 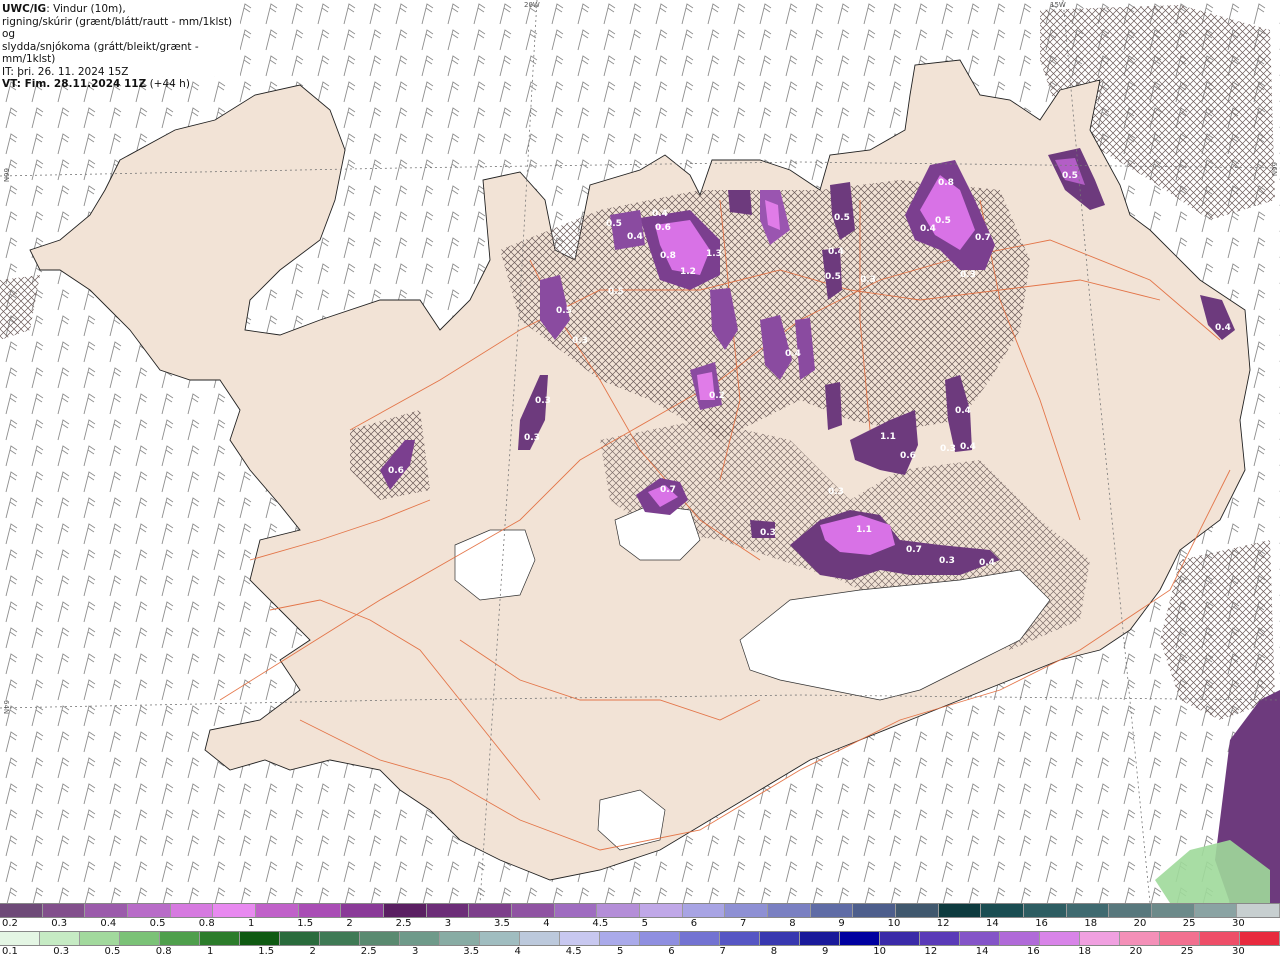 What do you see at coordinates (10, 923) in the screenshot?
I see `legend-tick-label: 0.2` at bounding box center [10, 923].